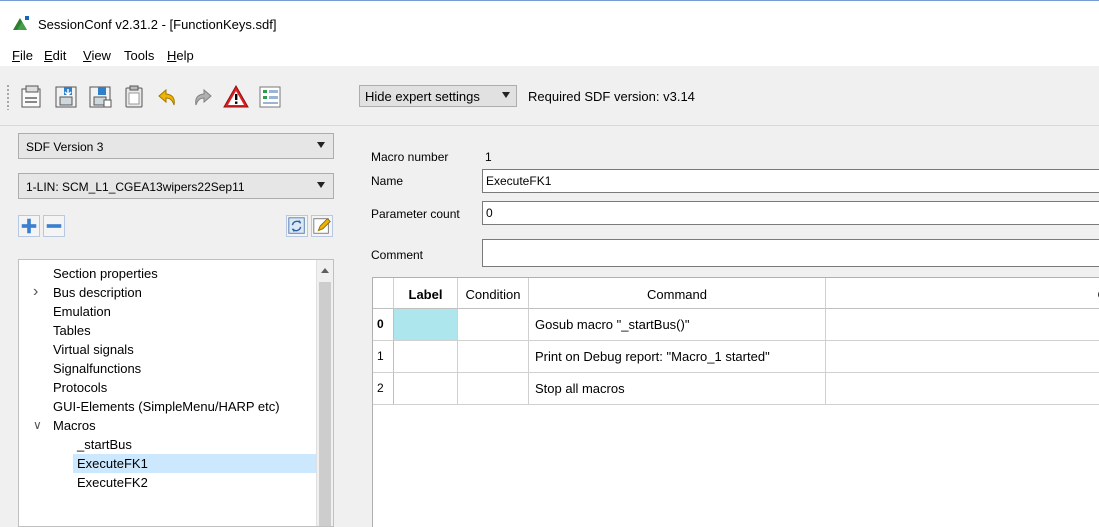  Describe the element at coordinates (415, 214) in the screenshot. I see `parameter-count-label: Parameter count` at that location.